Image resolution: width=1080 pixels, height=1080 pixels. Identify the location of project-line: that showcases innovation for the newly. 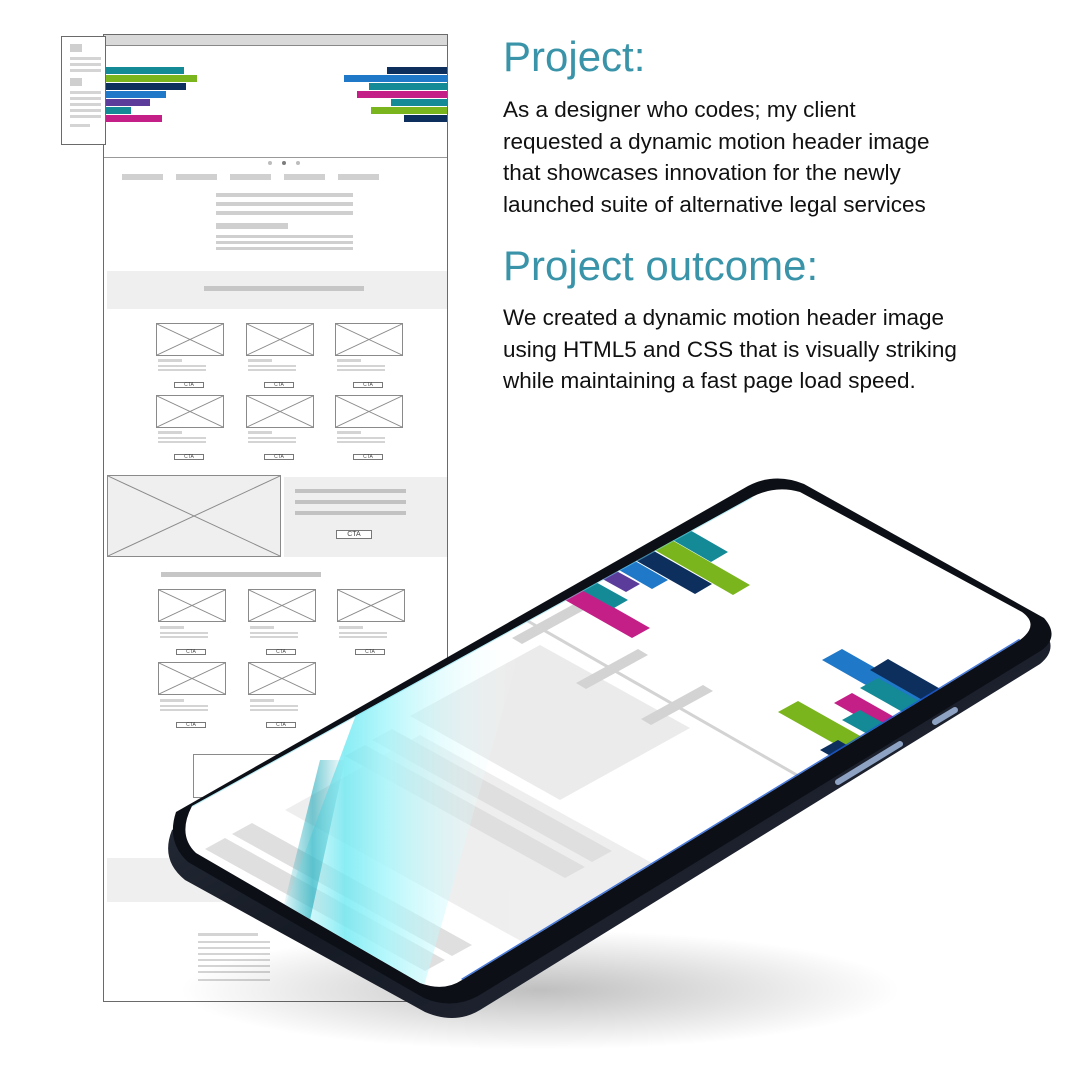
(702, 172).